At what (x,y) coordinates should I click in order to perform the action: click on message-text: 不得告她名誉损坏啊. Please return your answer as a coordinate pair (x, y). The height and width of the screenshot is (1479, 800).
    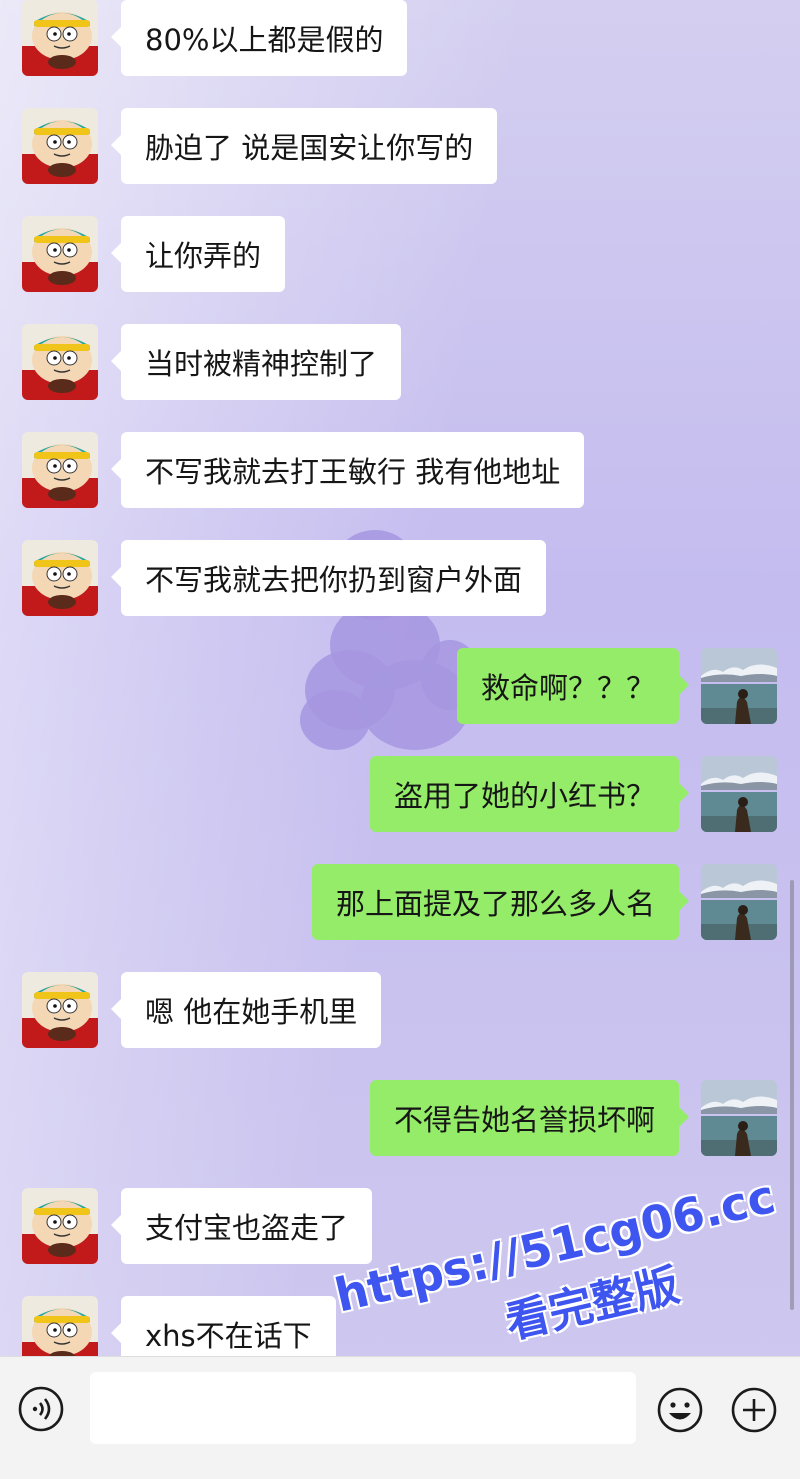
    Looking at the image, I should click on (524, 1120).